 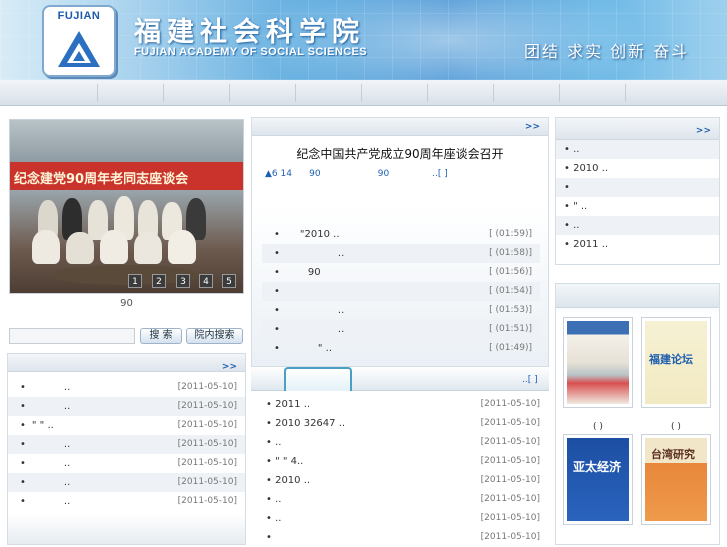 What do you see at coordinates (325, 348) in the screenshot?
I see `news-item-title: " ..` at bounding box center [325, 348].